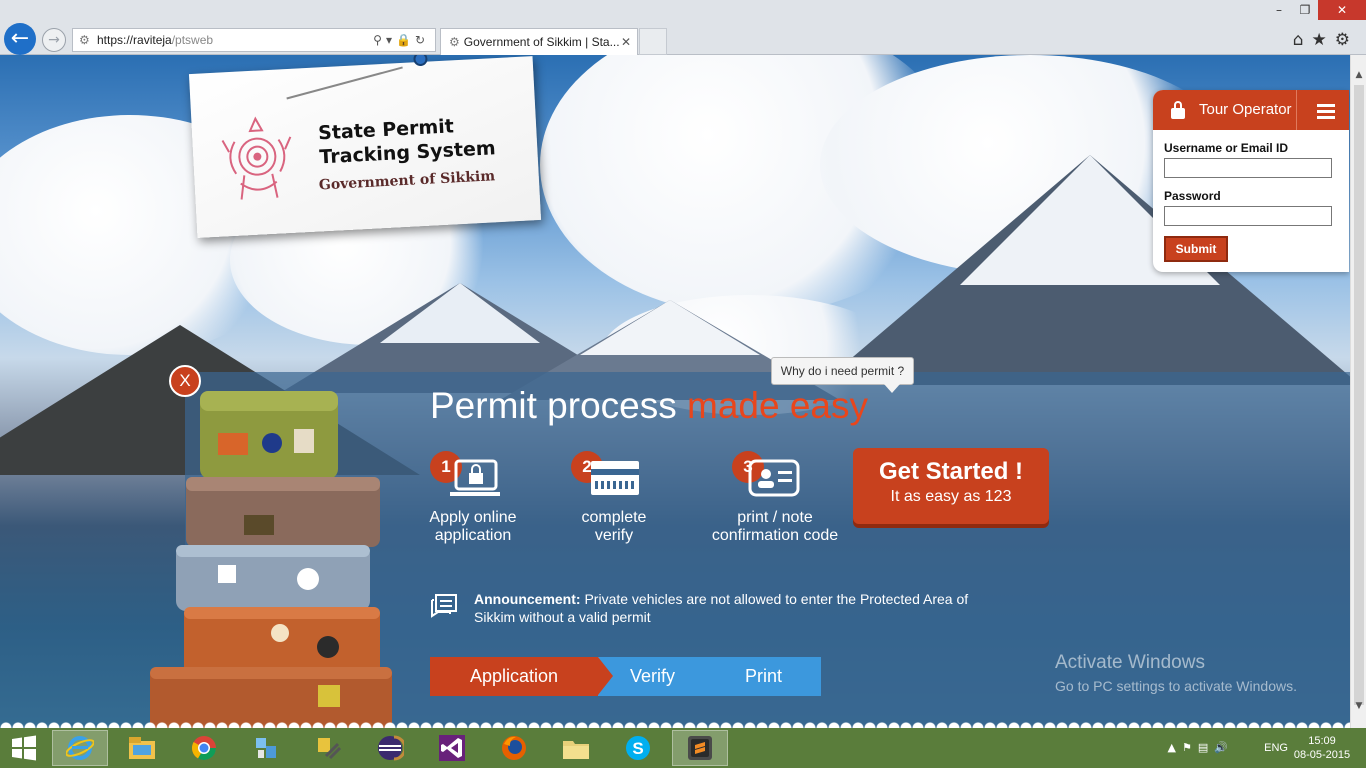 Image resolution: width=1366 pixels, height=768 pixels. Describe the element at coordinates (778, 405) in the screenshot. I see `headline-accent: made easy` at that location.